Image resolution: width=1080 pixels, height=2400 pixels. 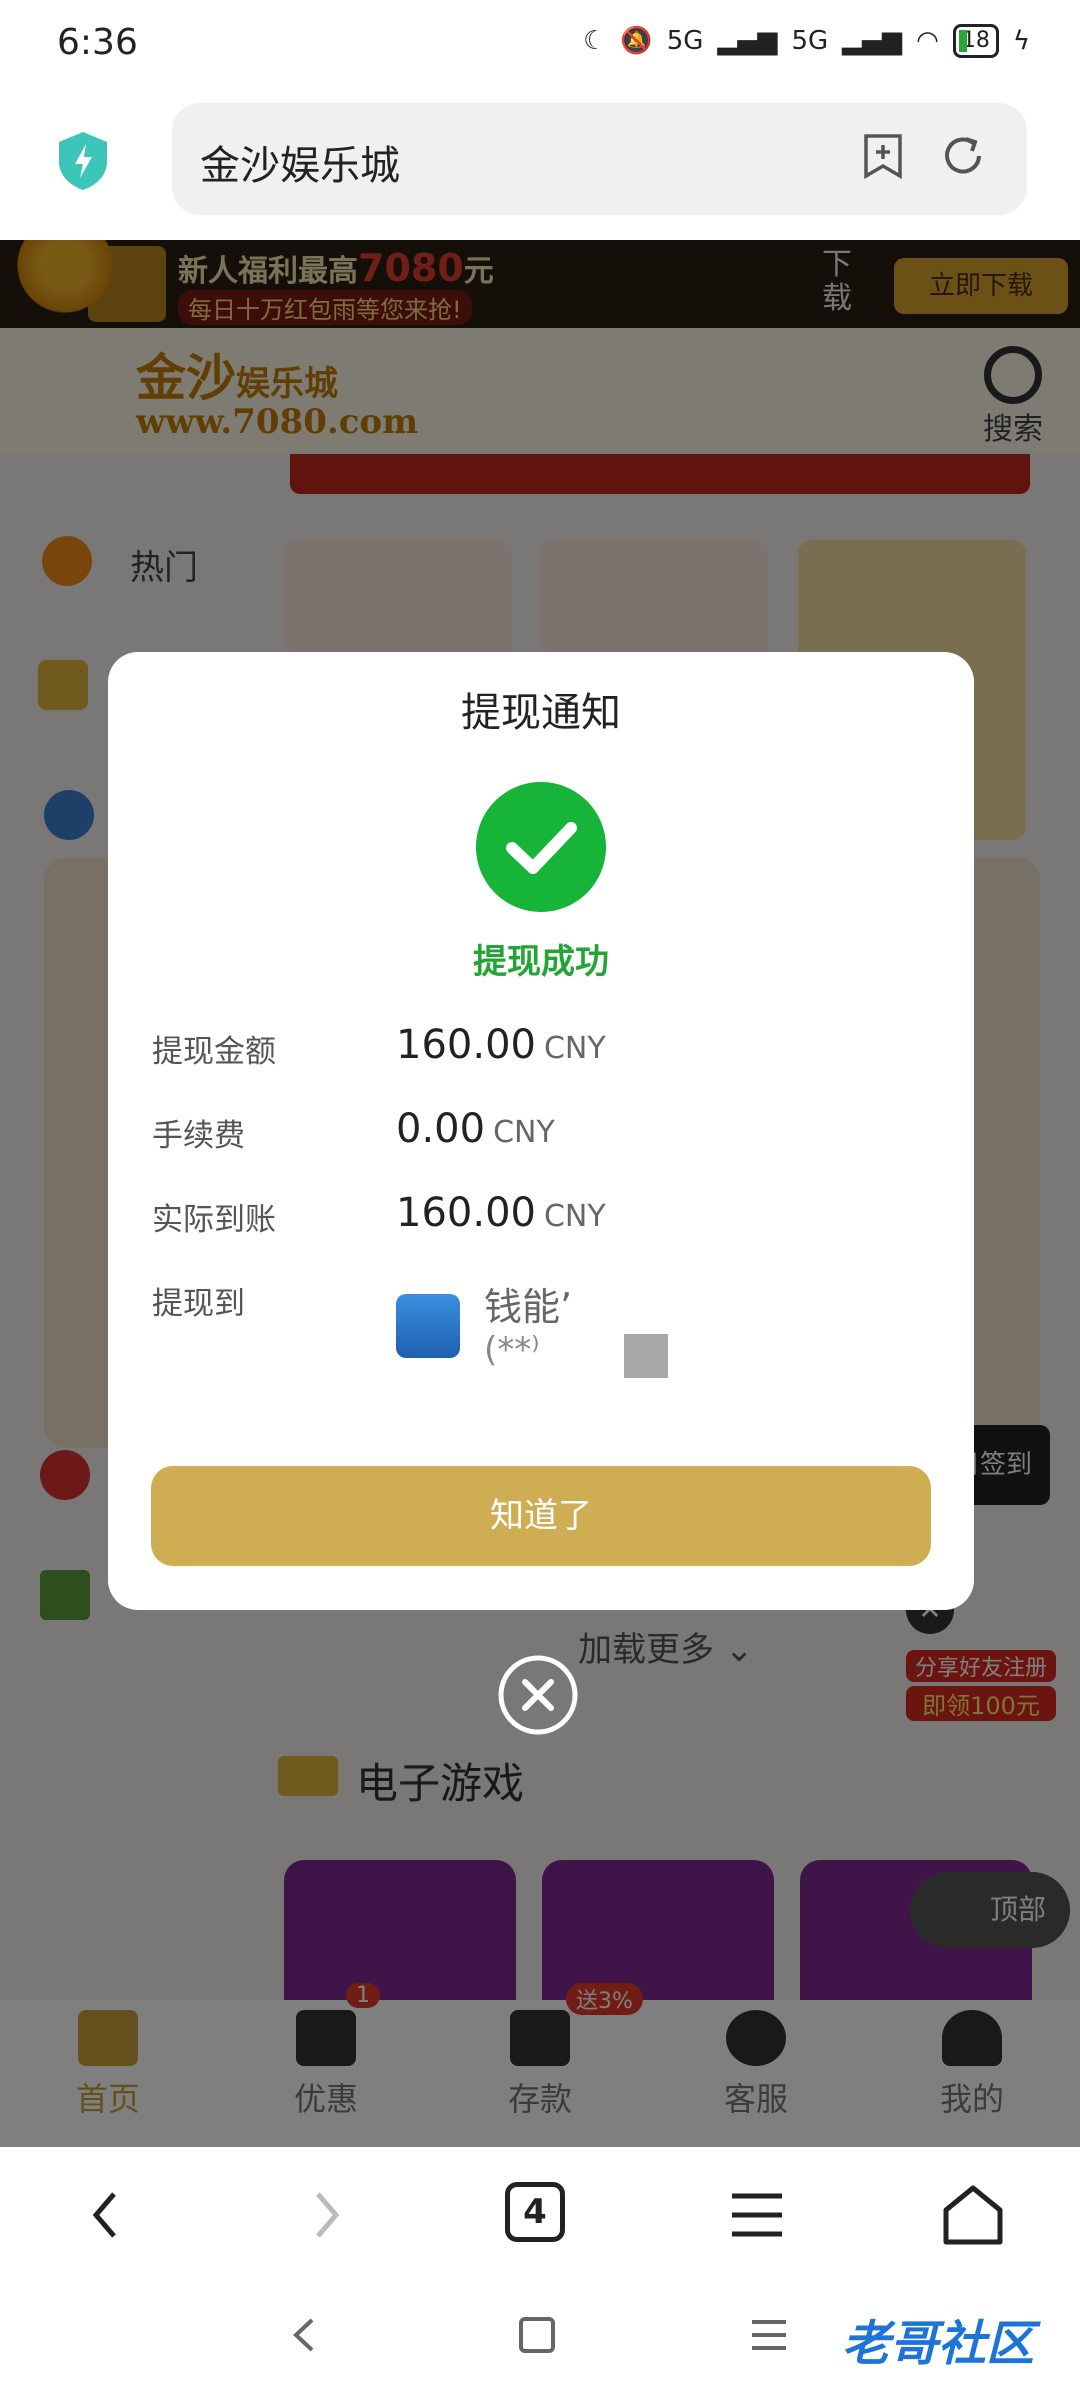 What do you see at coordinates (537, 2335) in the screenshot?
I see `system-home-icon` at bounding box center [537, 2335].